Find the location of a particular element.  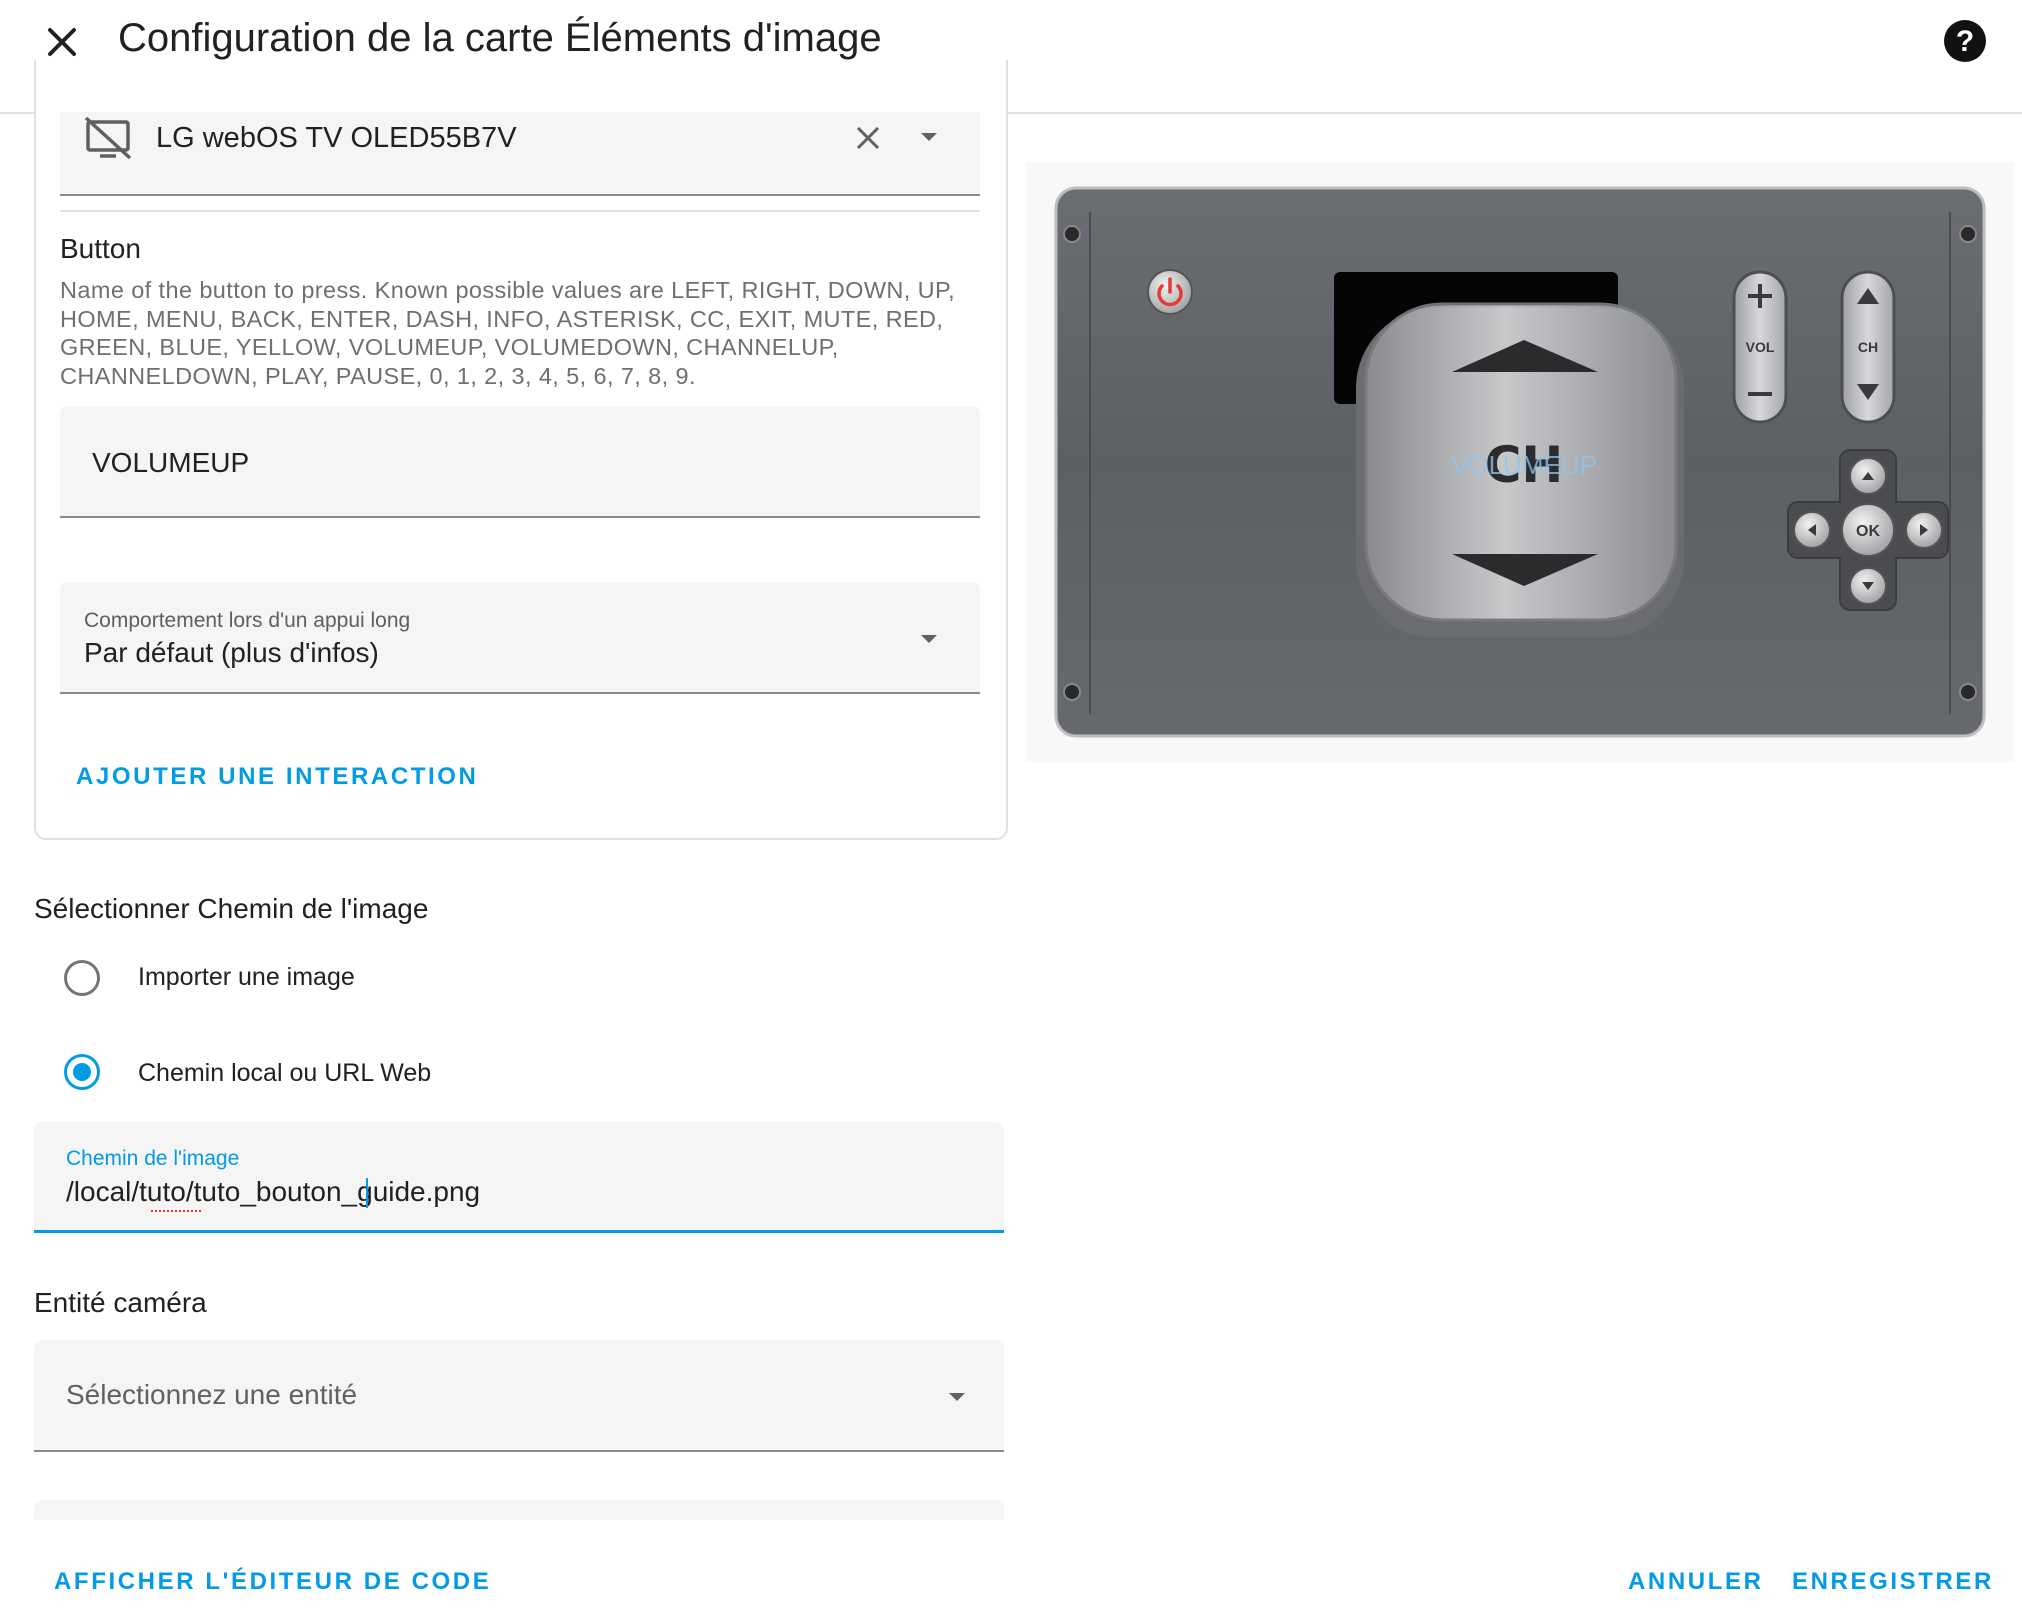

camera-entity-placeholder: Sélectionnez une entité is located at coordinates (212, 1394).